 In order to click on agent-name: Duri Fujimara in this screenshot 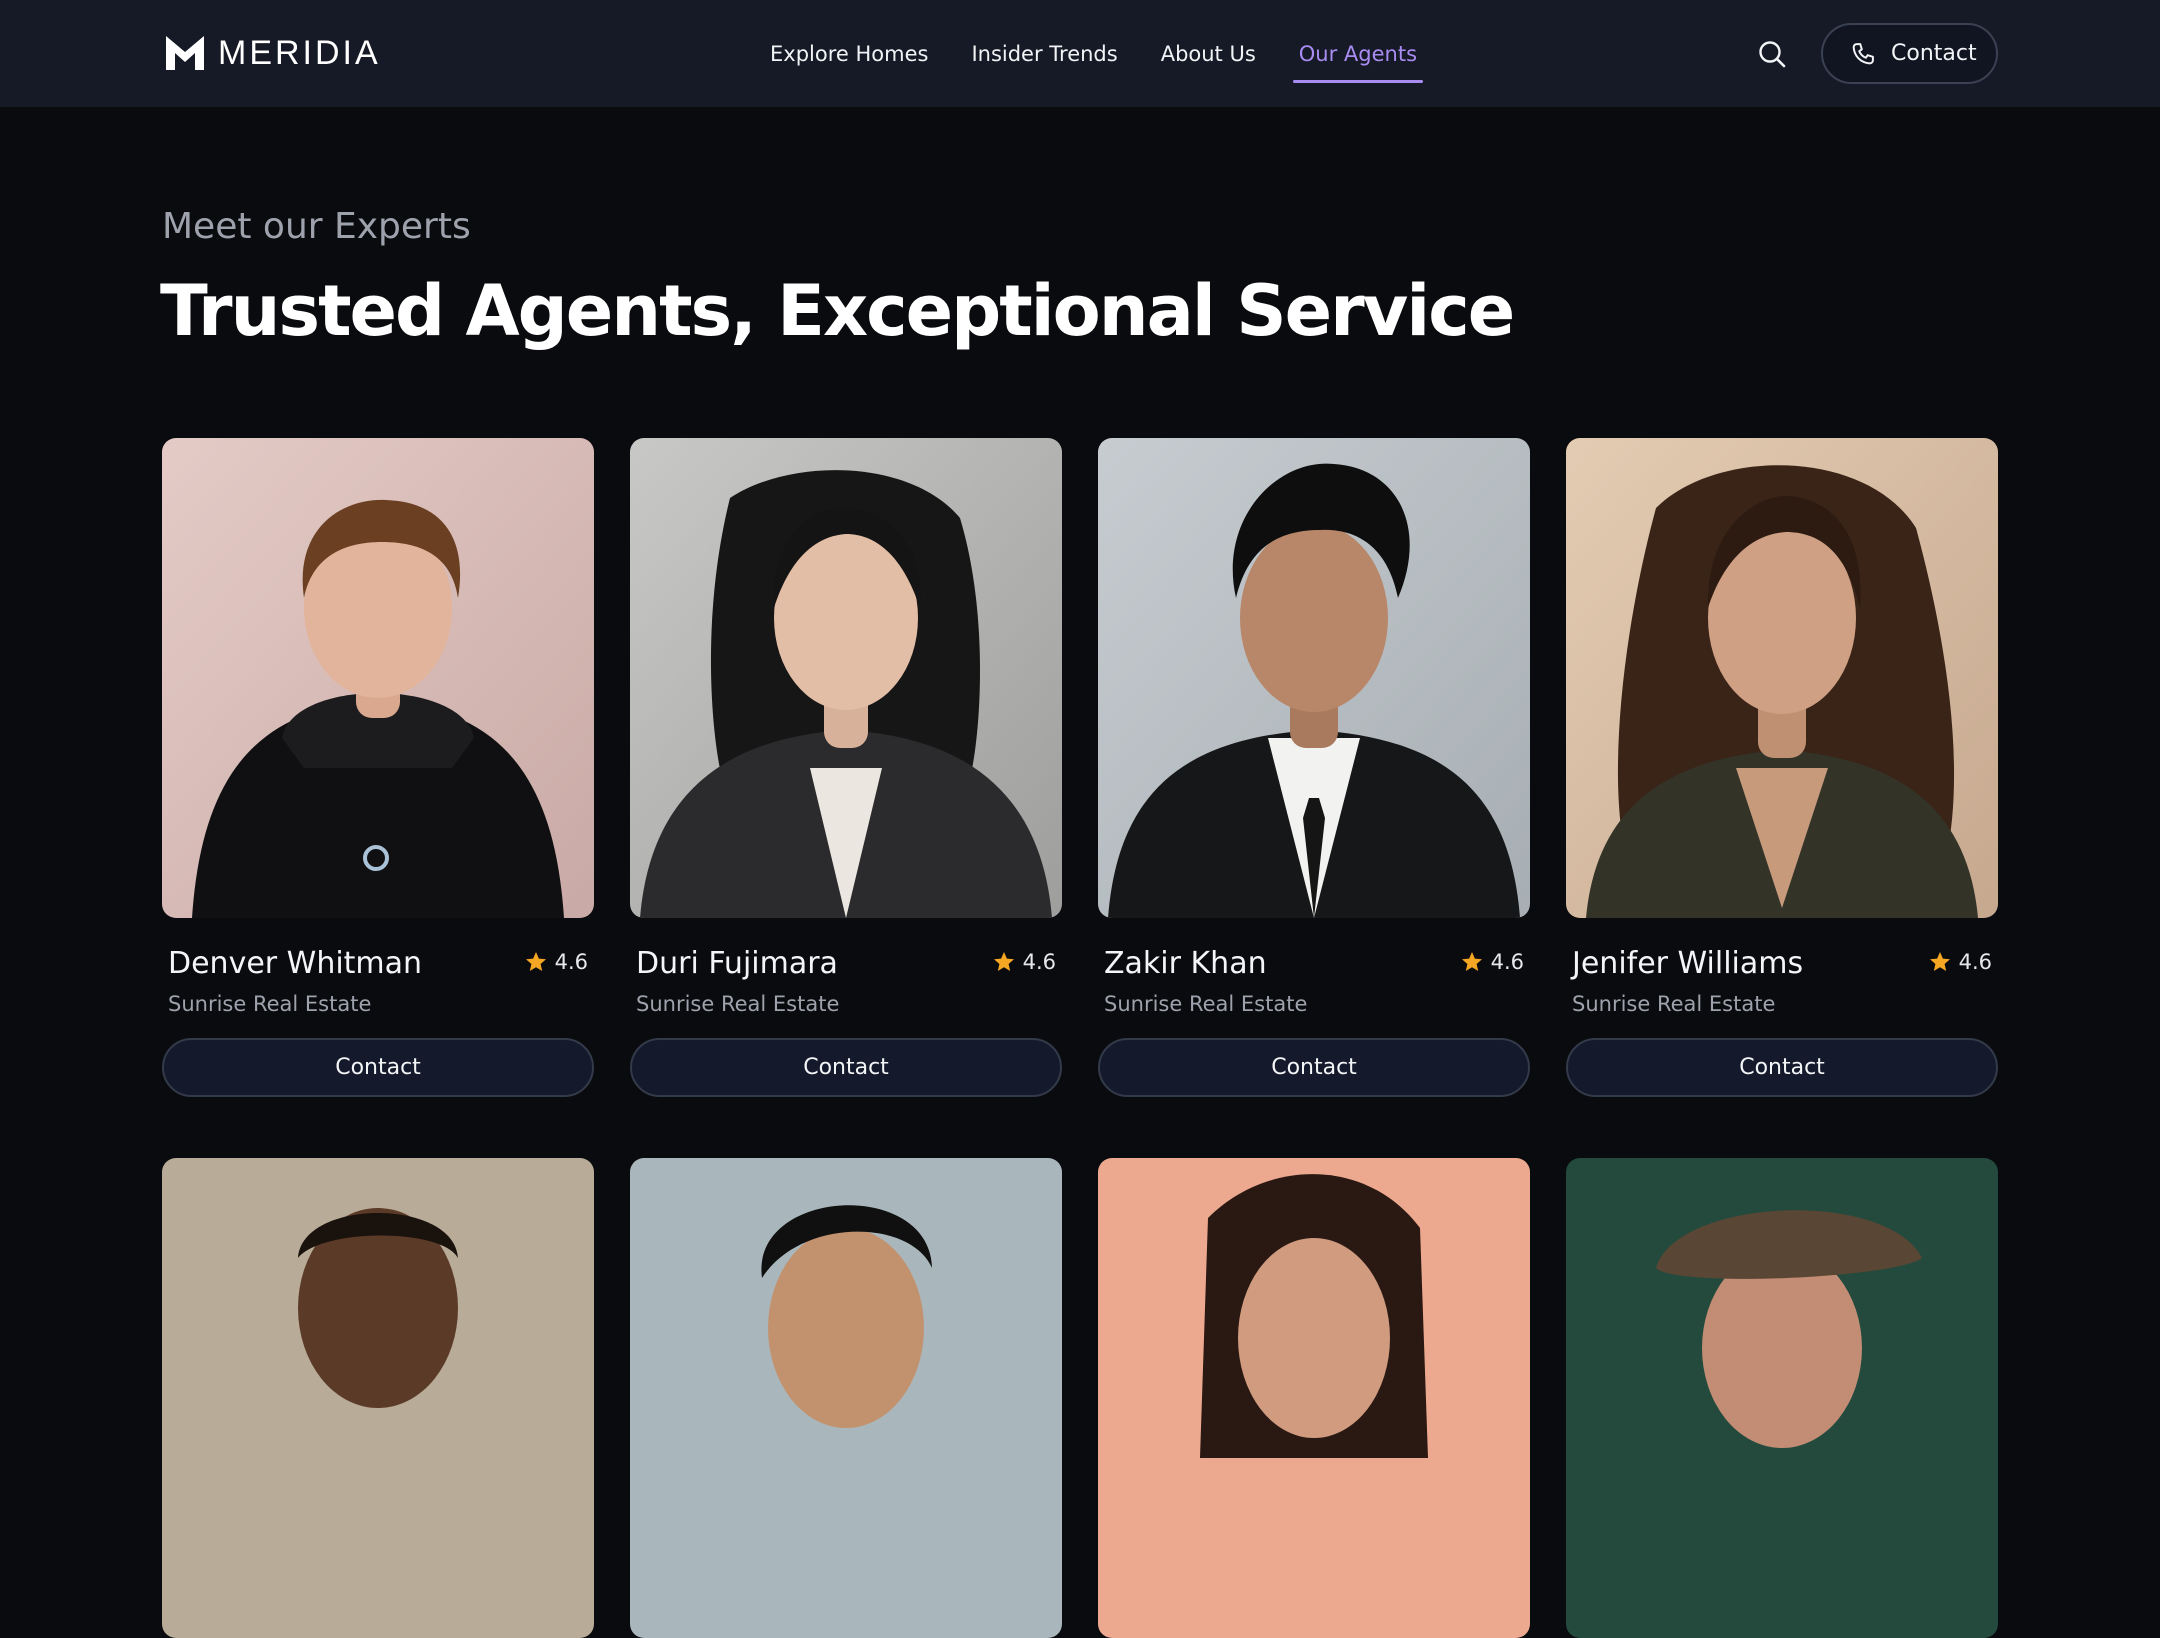, I will do `click(737, 963)`.